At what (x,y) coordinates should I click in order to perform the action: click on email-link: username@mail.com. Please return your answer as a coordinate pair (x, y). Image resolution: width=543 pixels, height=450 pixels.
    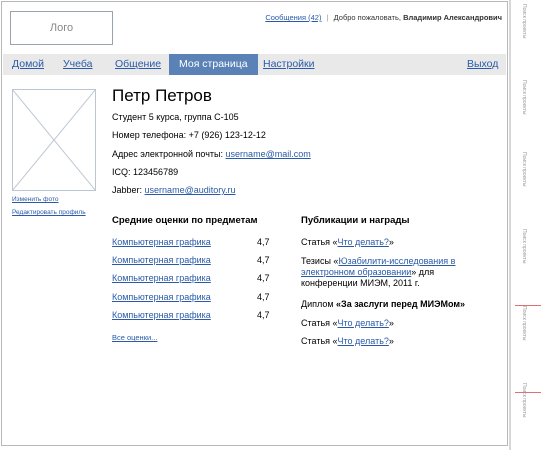
    Looking at the image, I should click on (268, 154).